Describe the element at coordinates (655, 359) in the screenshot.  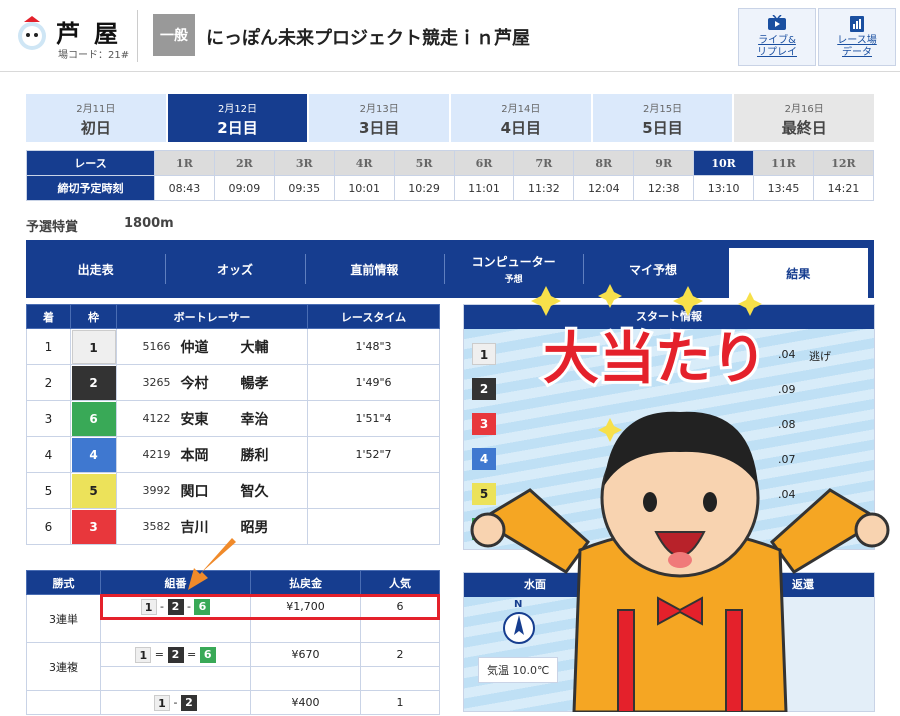
I see `jackpot-text: 大当たり` at that location.